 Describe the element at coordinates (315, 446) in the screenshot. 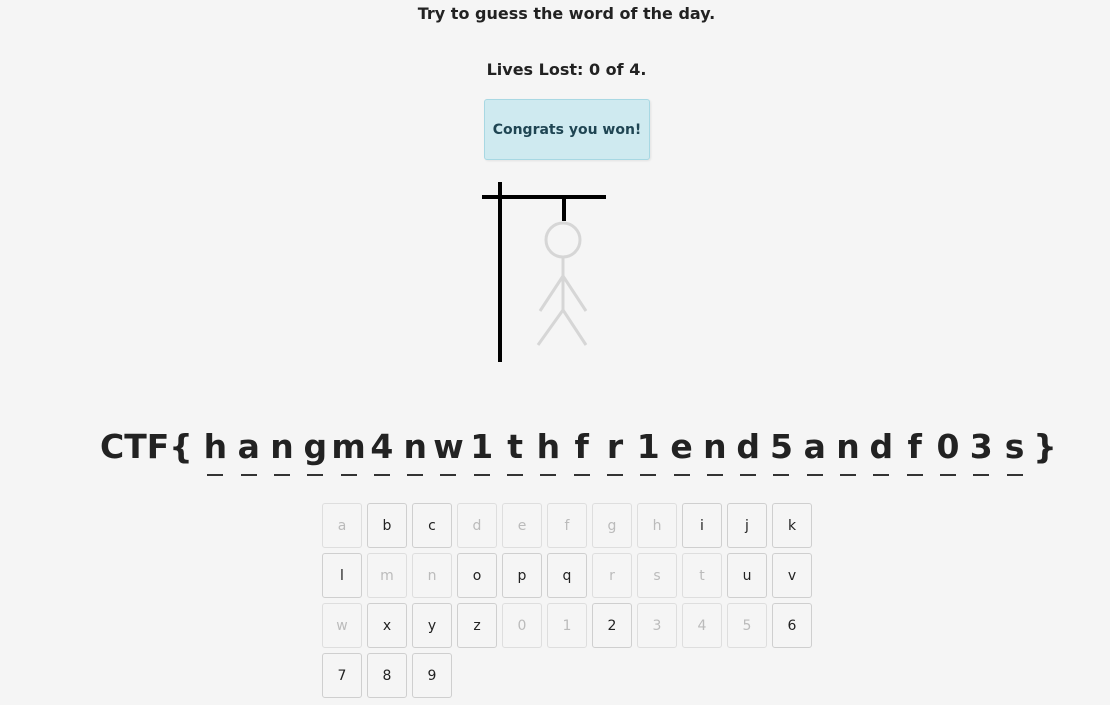

I see `letter-char: g` at that location.